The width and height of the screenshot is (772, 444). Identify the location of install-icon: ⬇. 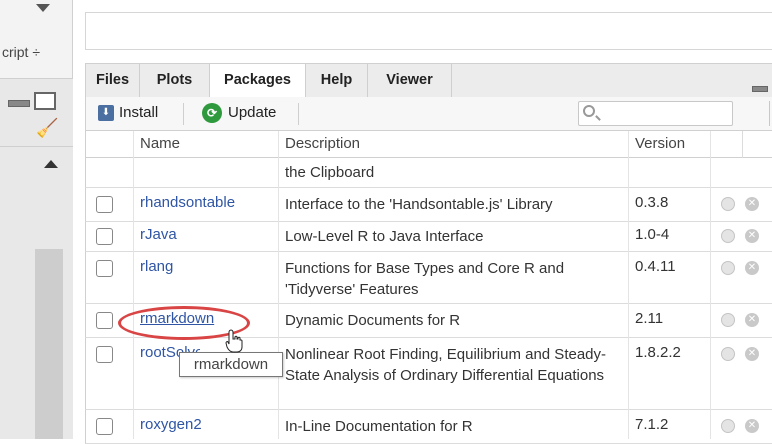
(106, 113).